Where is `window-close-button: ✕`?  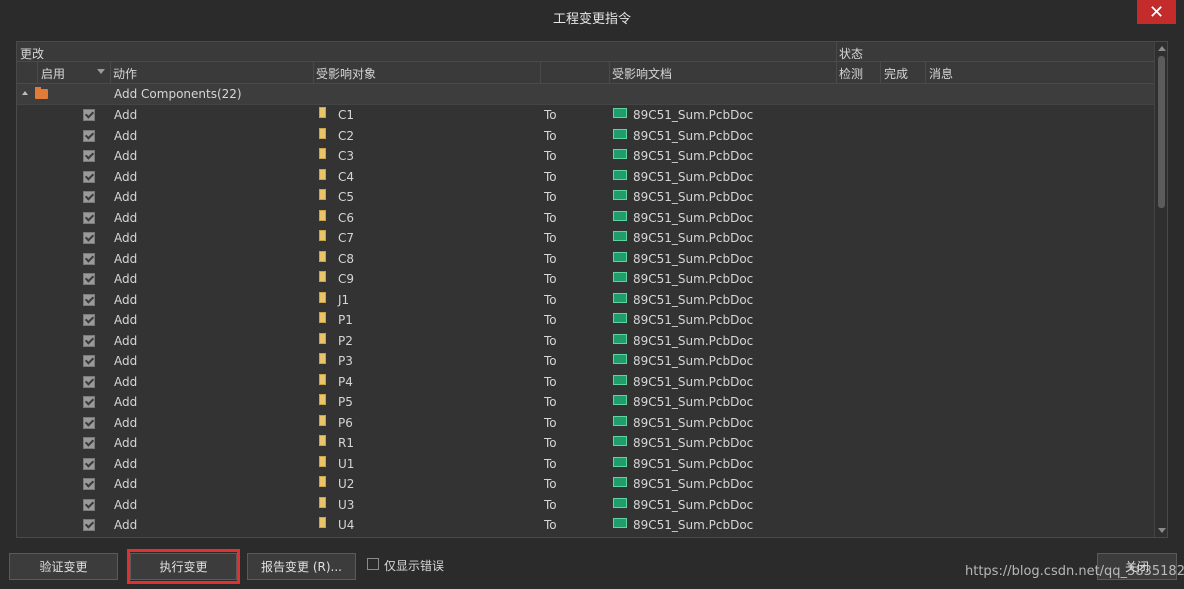
window-close-button: ✕ is located at coordinates (1156, 12).